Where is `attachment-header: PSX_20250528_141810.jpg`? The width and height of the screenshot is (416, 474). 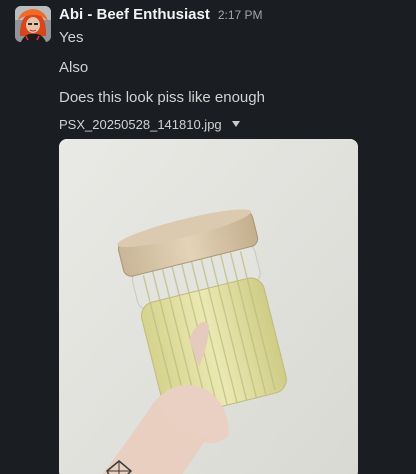 attachment-header: PSX_20250528_141810.jpg is located at coordinates (149, 124).